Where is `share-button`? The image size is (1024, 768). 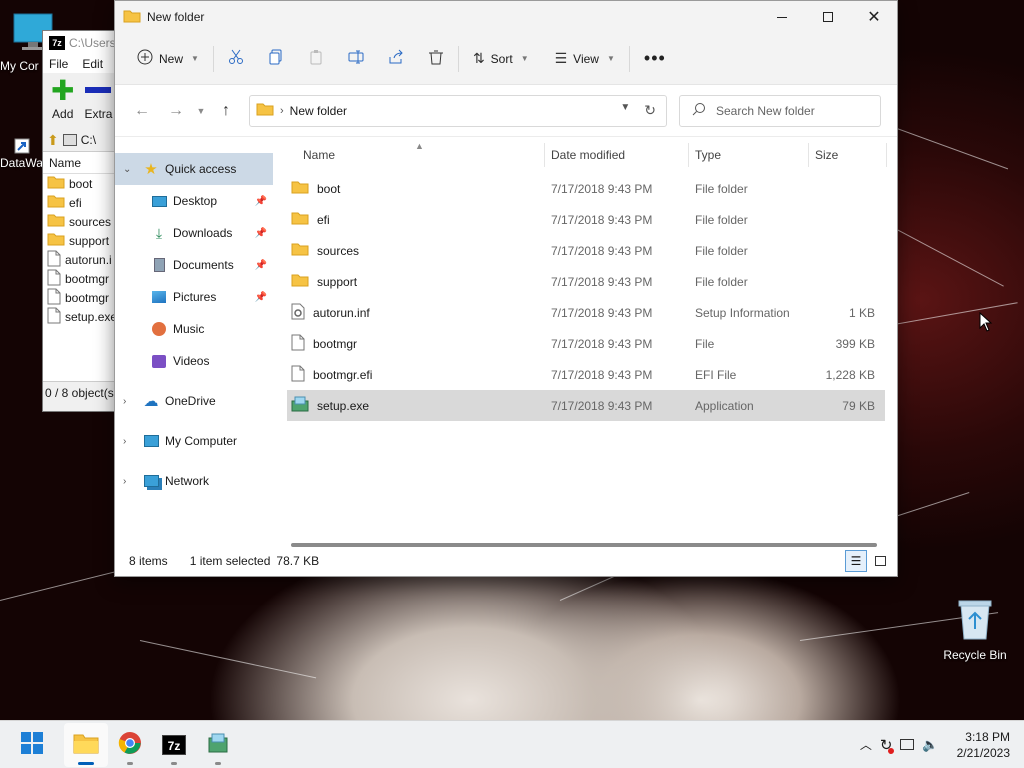
share-button is located at coordinates (396, 59).